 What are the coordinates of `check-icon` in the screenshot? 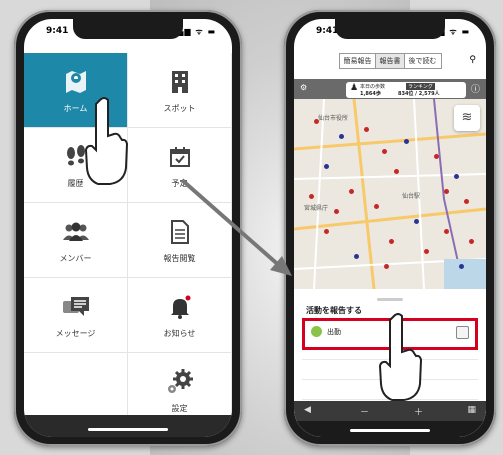 It's located at (316, 331).